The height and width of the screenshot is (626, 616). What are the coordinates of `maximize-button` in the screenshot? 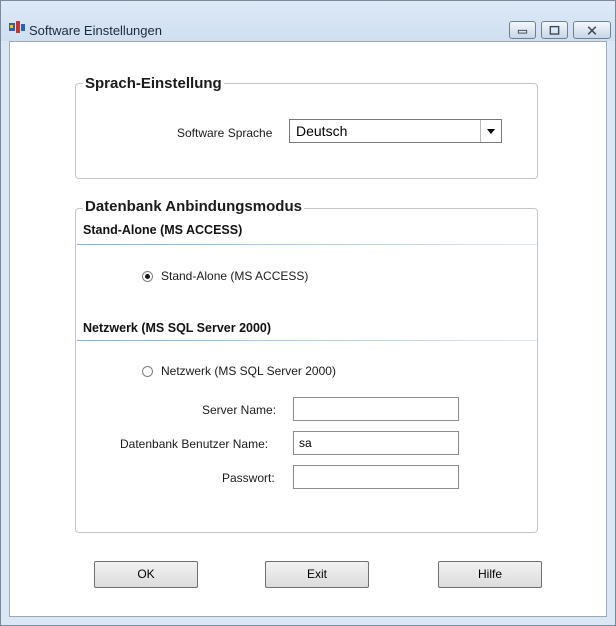 It's located at (554, 30).